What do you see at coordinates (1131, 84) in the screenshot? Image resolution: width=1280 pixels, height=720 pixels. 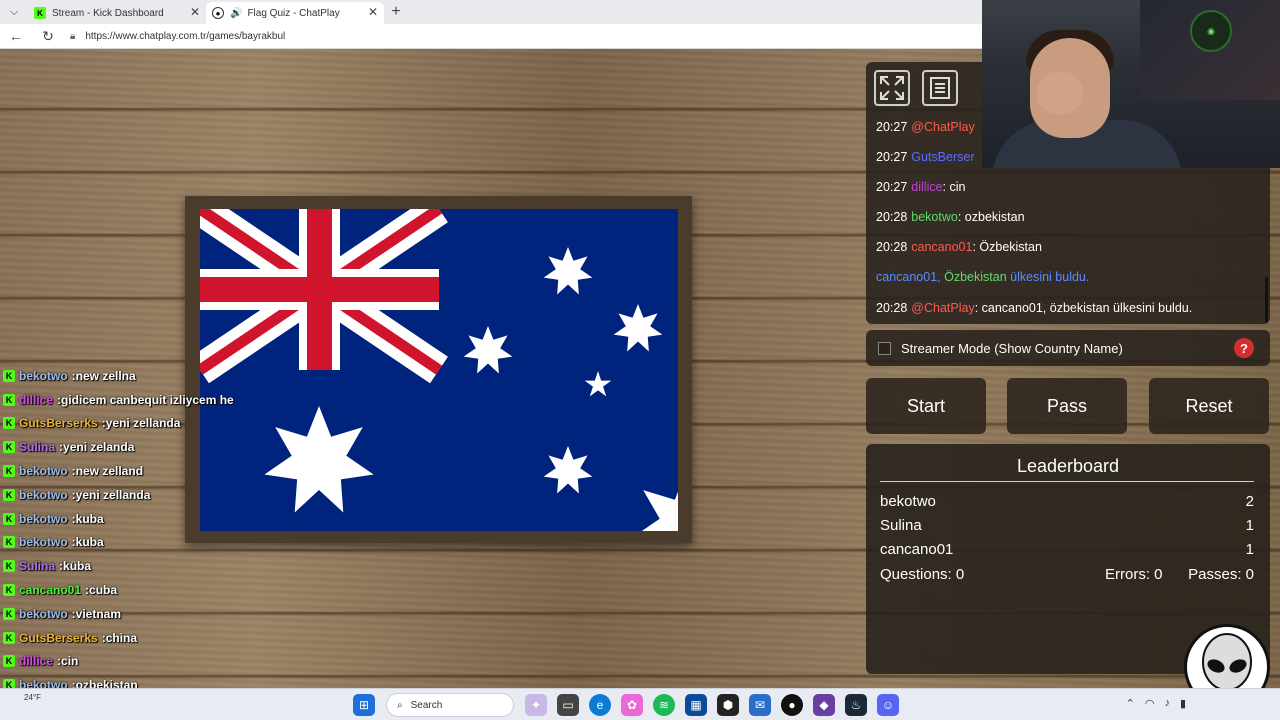 I see `webcam-overlay: ◉` at bounding box center [1131, 84].